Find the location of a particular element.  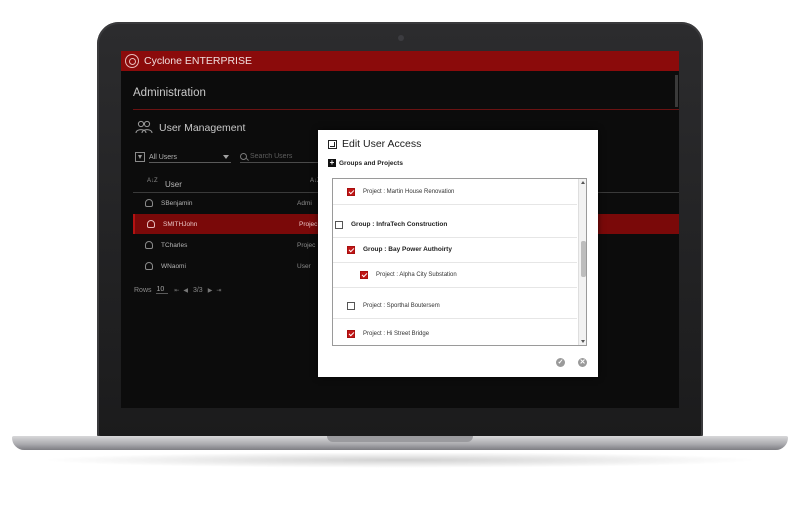

first-page-icon: ⇤ is located at coordinates (176, 290).